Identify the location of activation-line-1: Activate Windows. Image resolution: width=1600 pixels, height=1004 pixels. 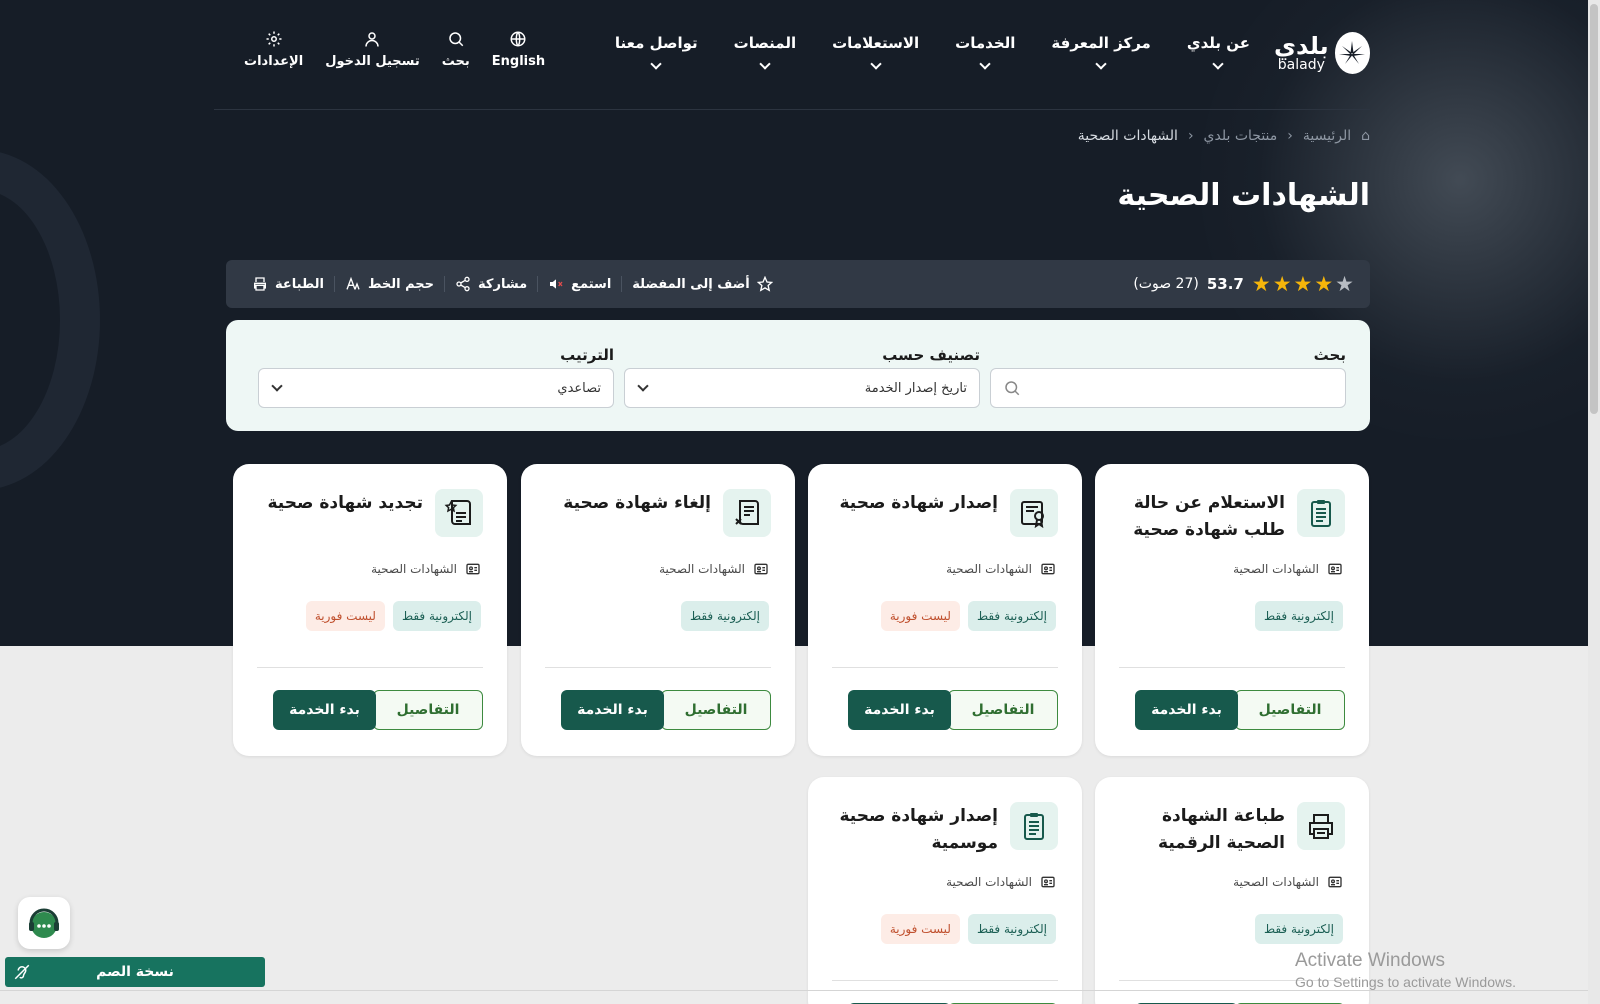
(1370, 960).